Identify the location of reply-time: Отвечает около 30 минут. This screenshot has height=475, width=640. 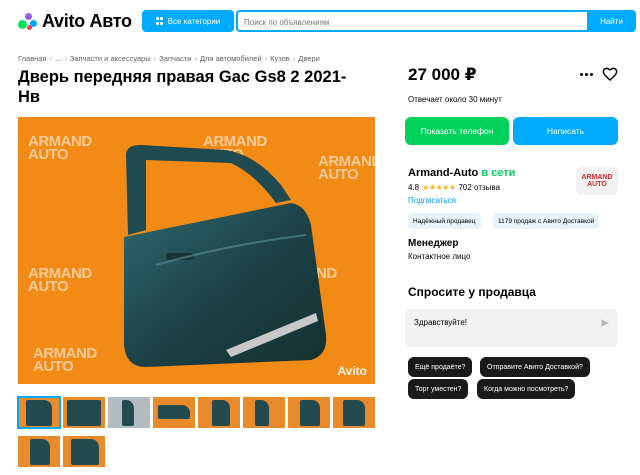
(455, 99).